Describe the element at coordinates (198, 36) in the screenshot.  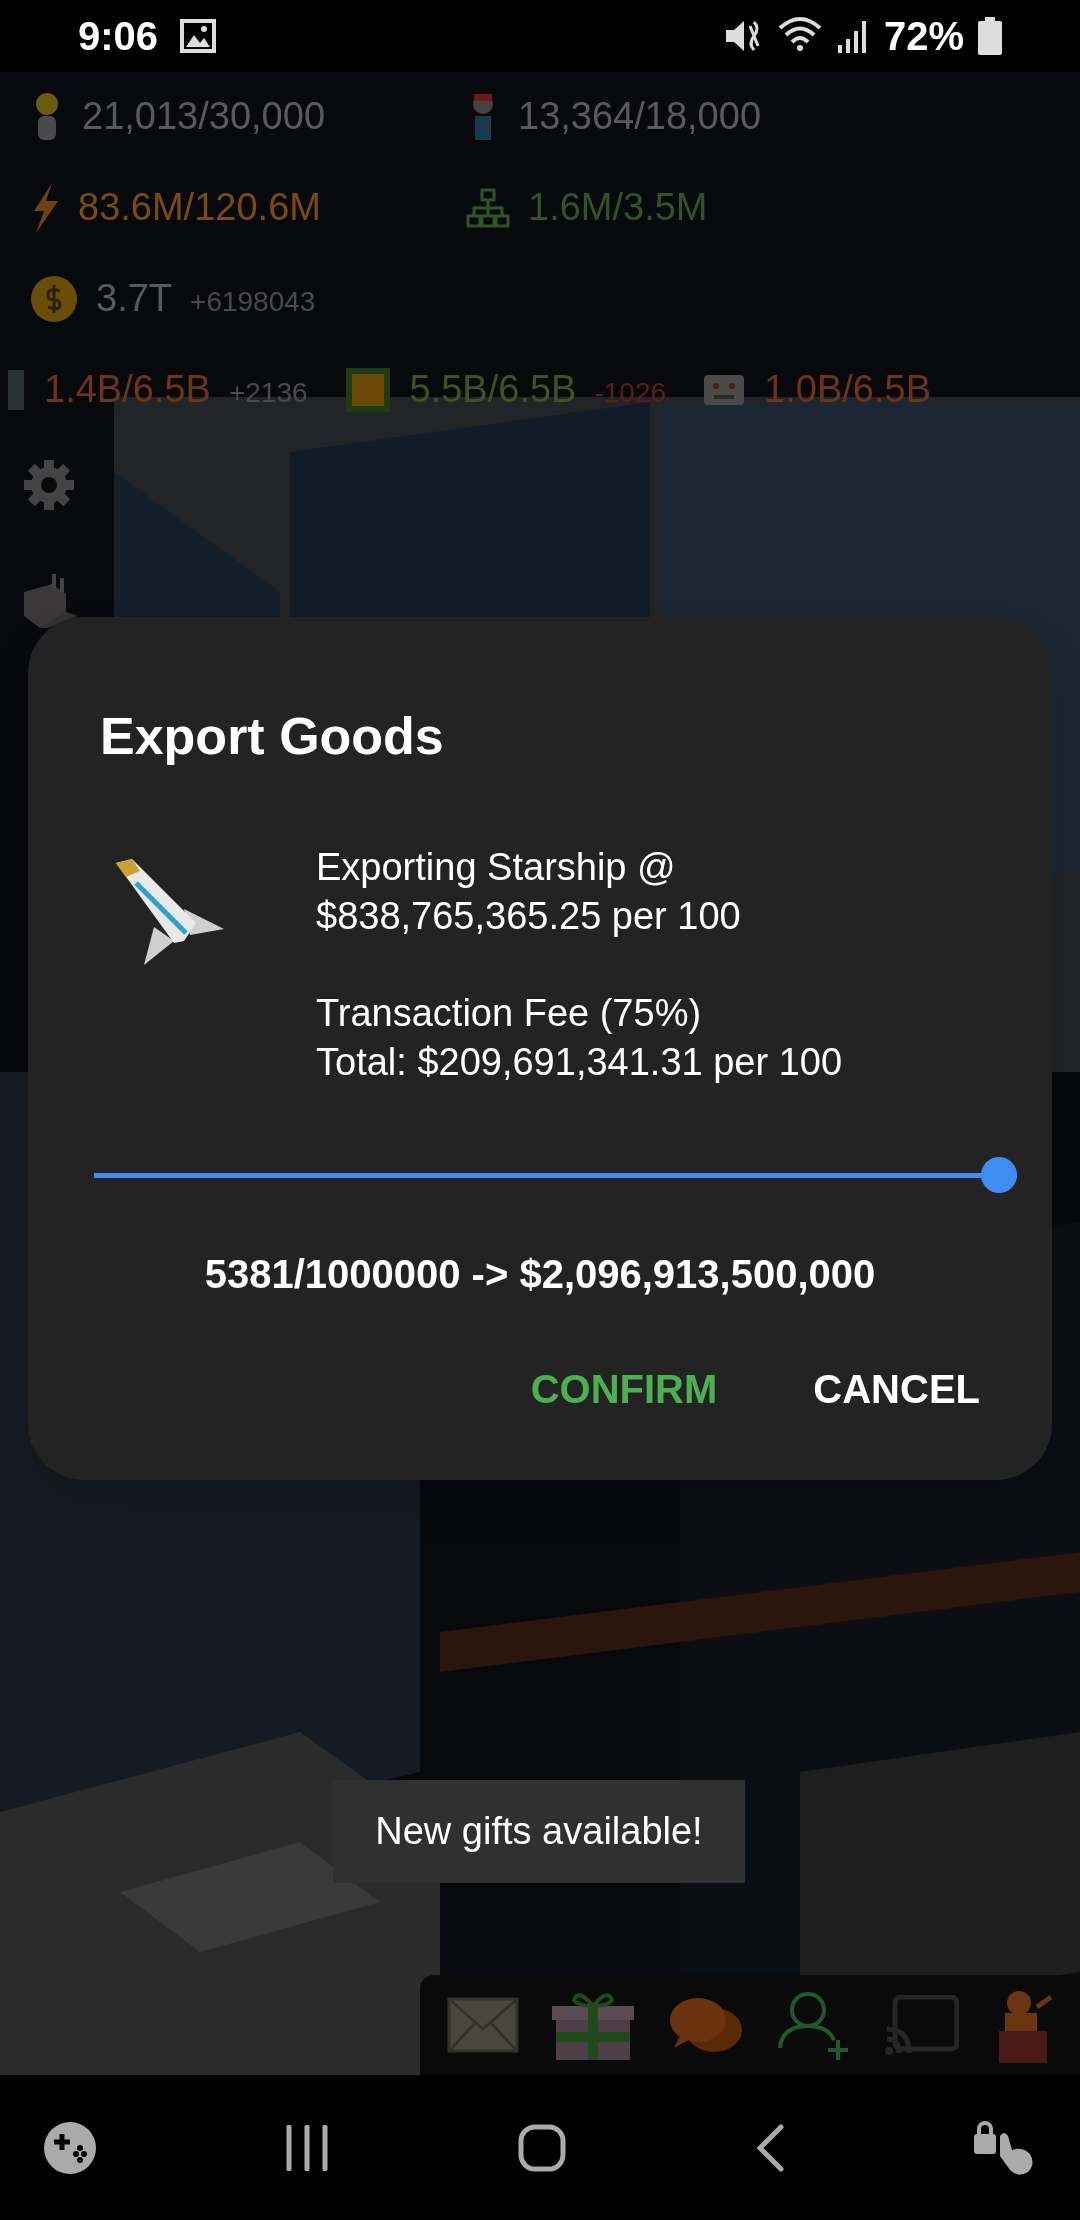
I see `image-icon` at that location.